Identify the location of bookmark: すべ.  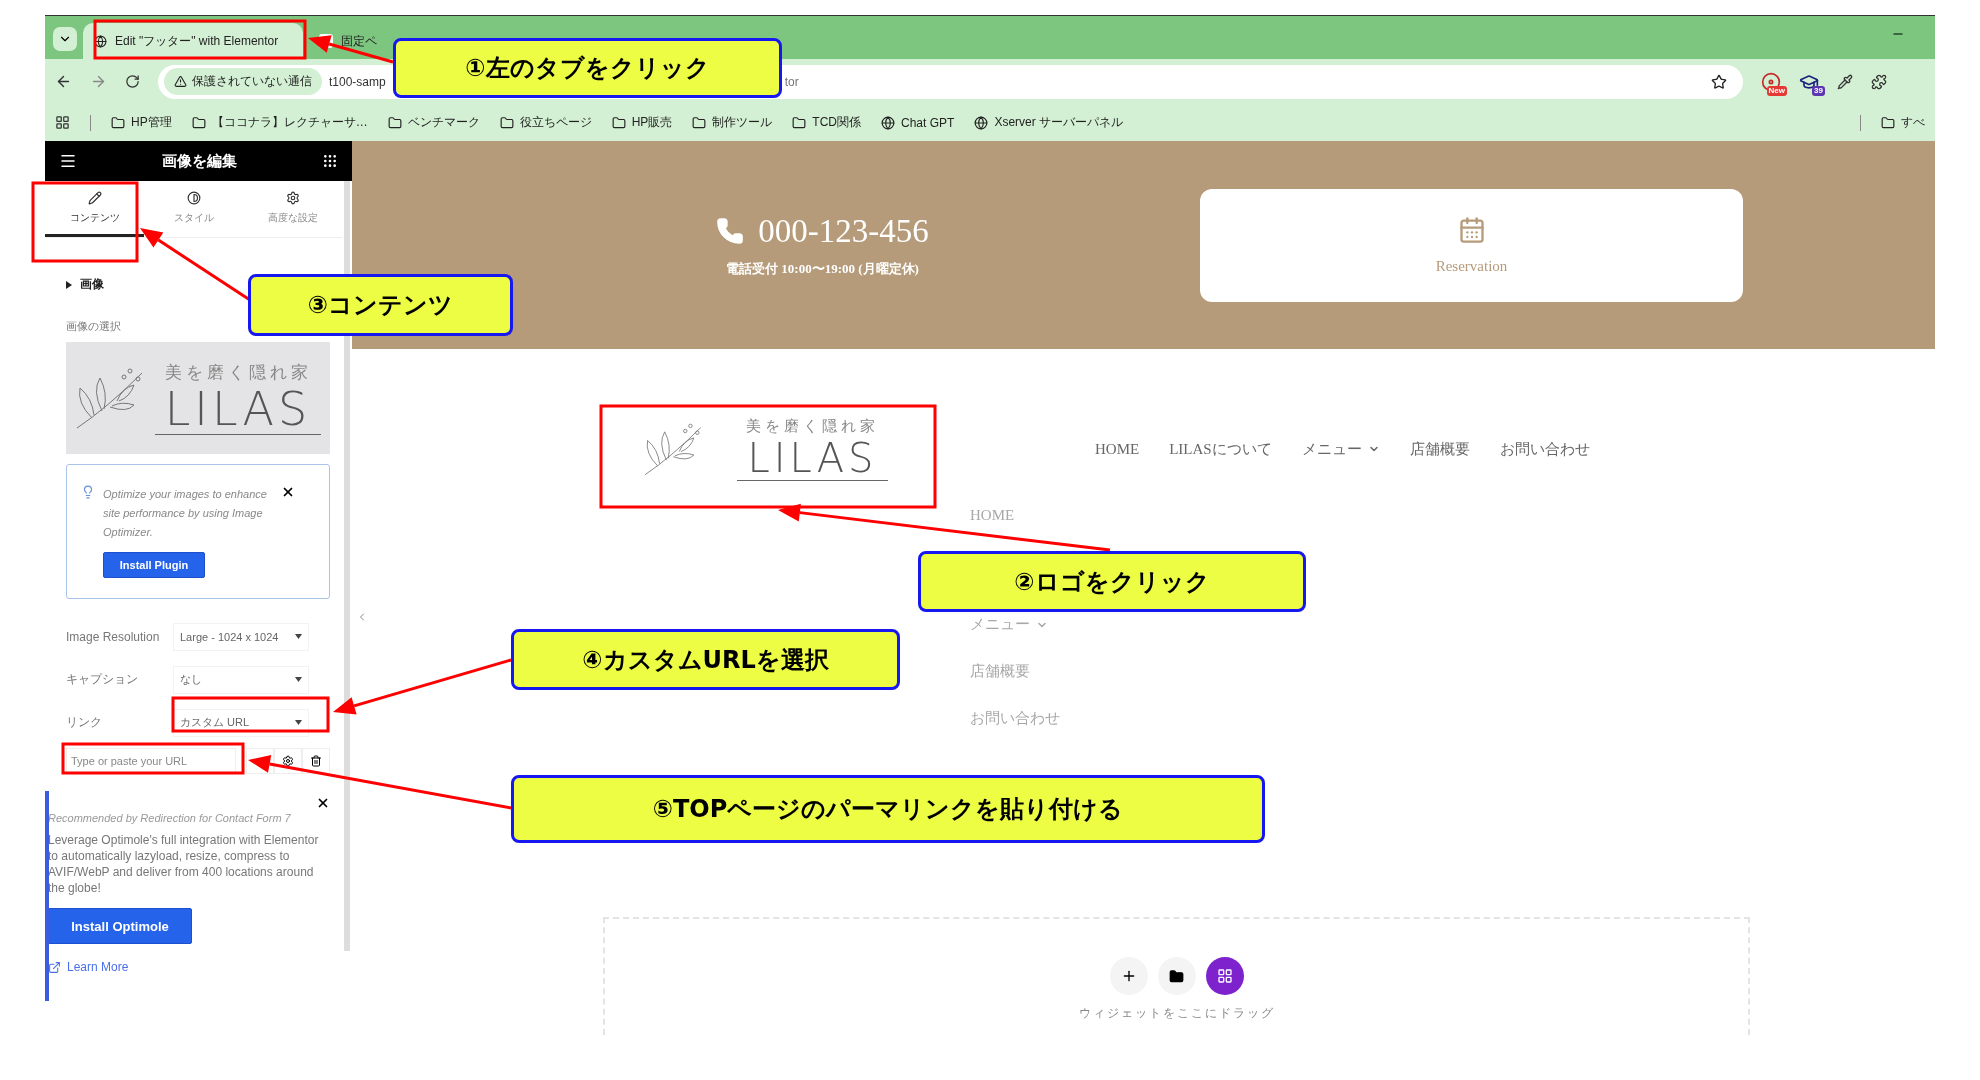
(1903, 122).